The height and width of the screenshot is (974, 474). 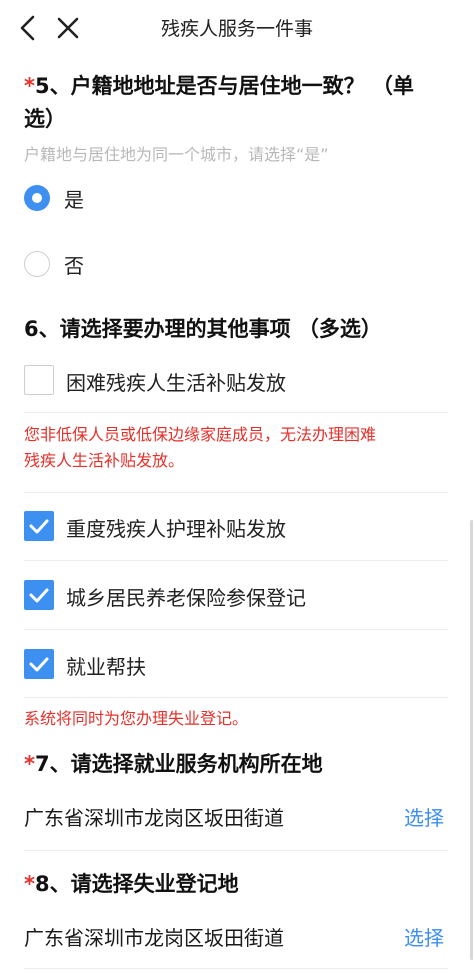 I want to click on checkbox-label: 就业帮扶, so click(x=106, y=667).